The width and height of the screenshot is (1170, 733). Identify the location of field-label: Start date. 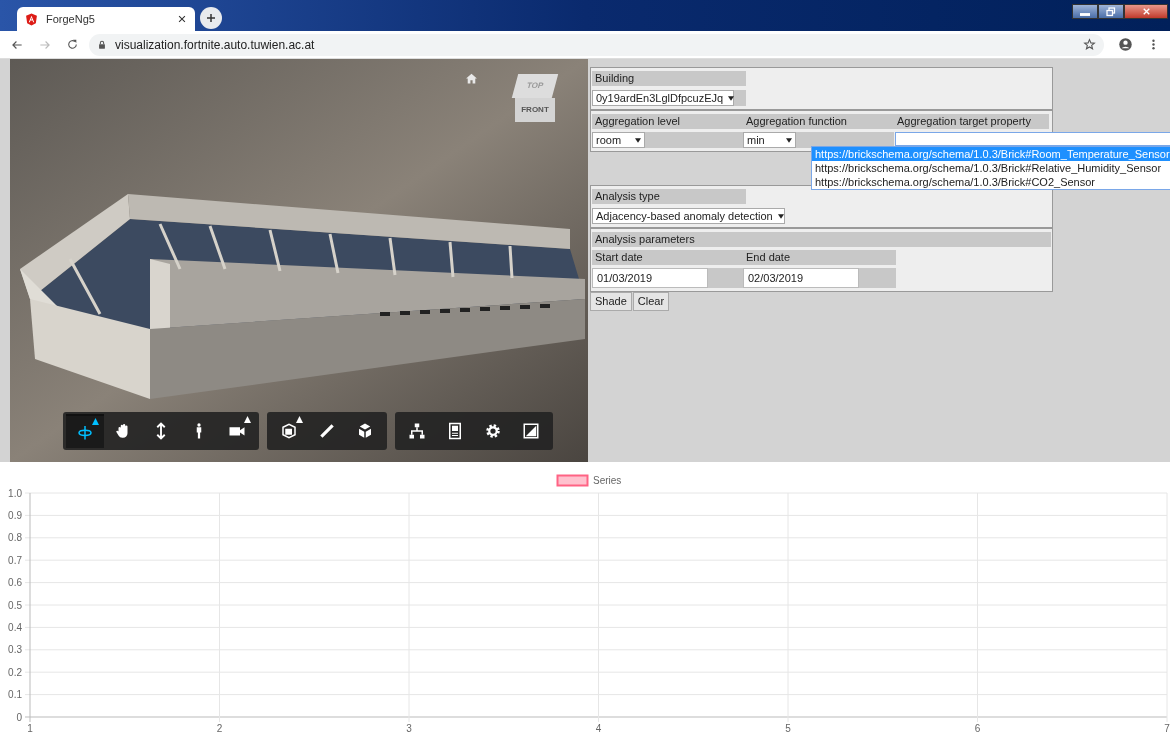
(667, 257).